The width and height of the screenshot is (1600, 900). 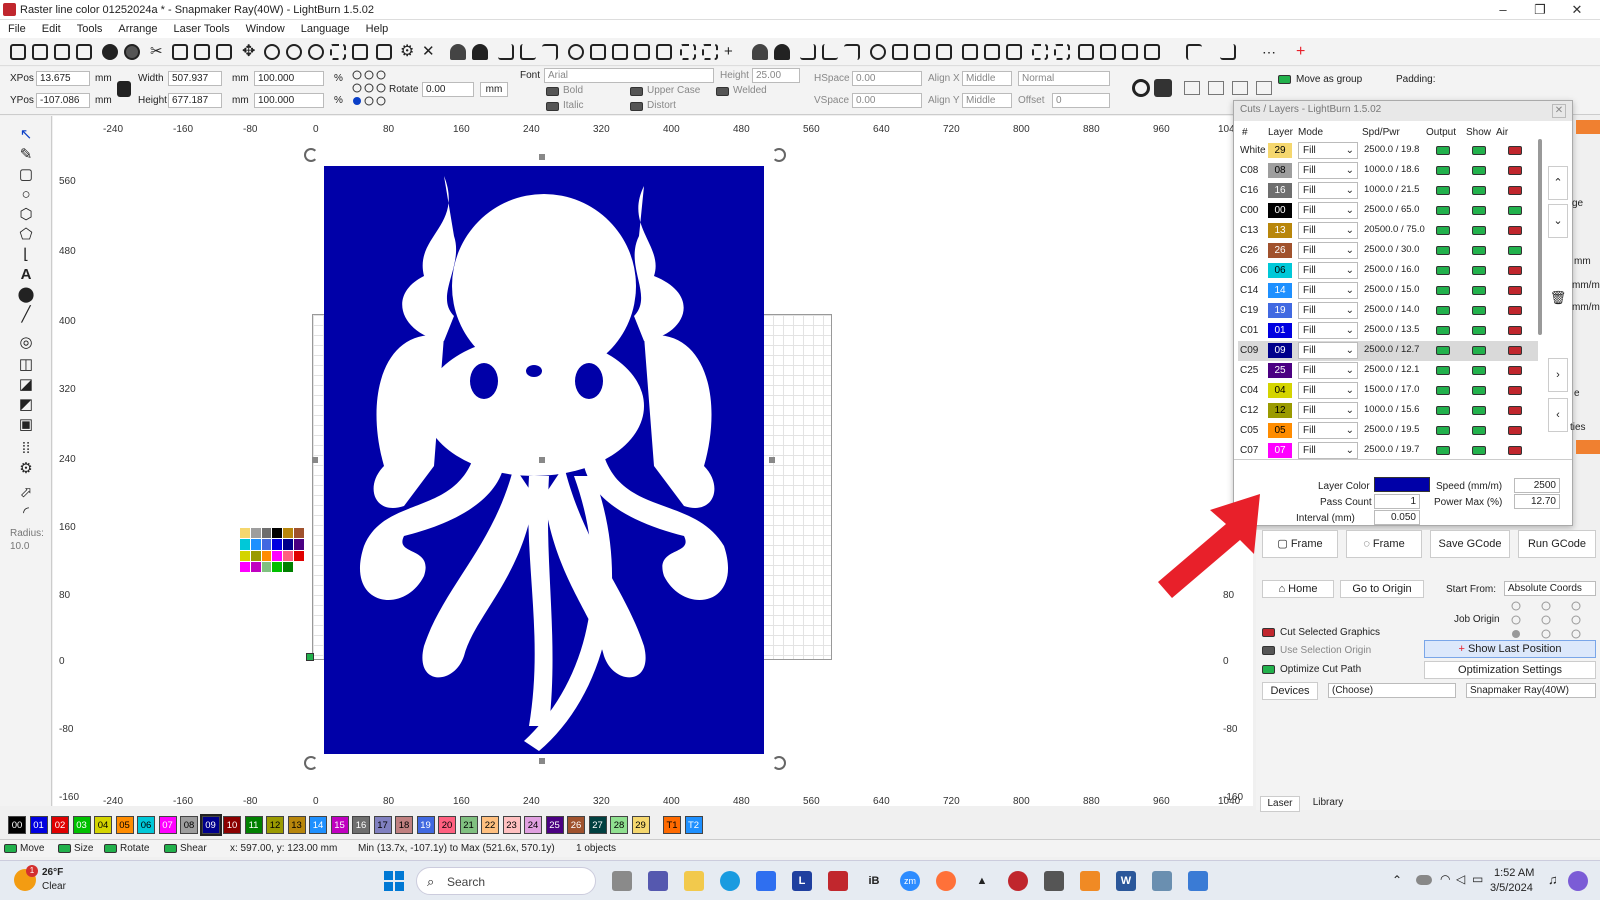 I want to click on palette-swatch: 29, so click(x=640, y=825).